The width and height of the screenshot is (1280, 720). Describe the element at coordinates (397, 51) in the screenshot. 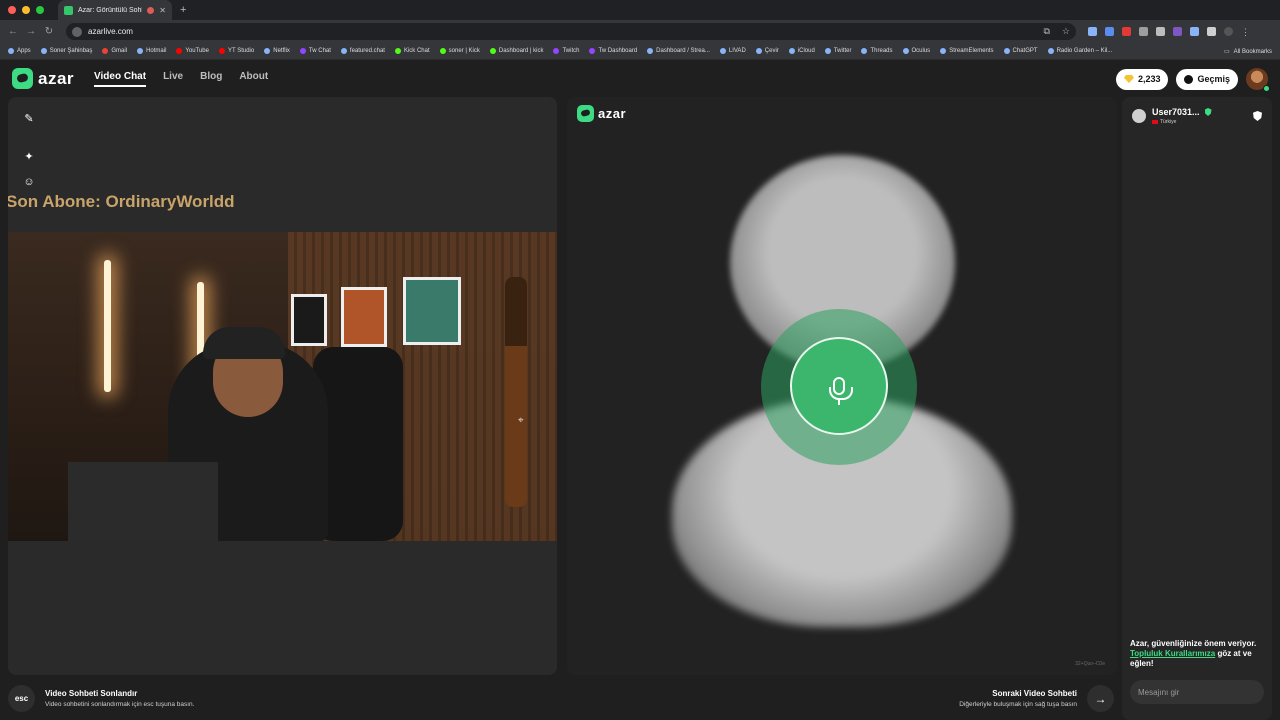

I see `kick-icon` at that location.